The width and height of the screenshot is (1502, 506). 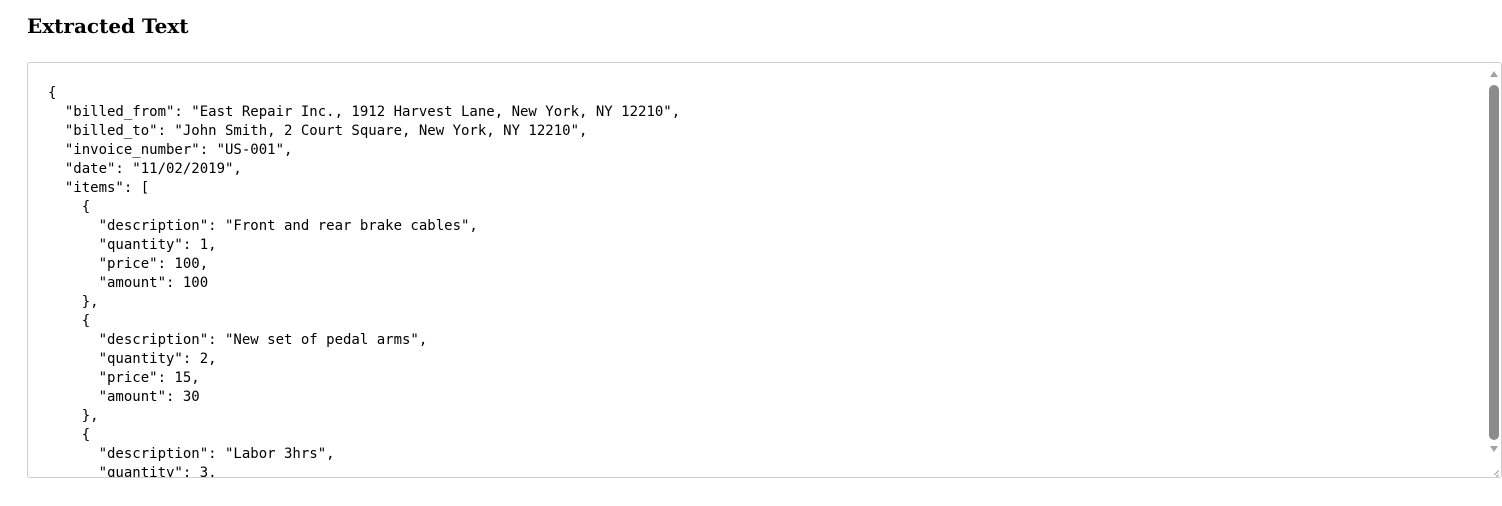 I want to click on scroll-up-arrow-icon, so click(x=1494, y=74).